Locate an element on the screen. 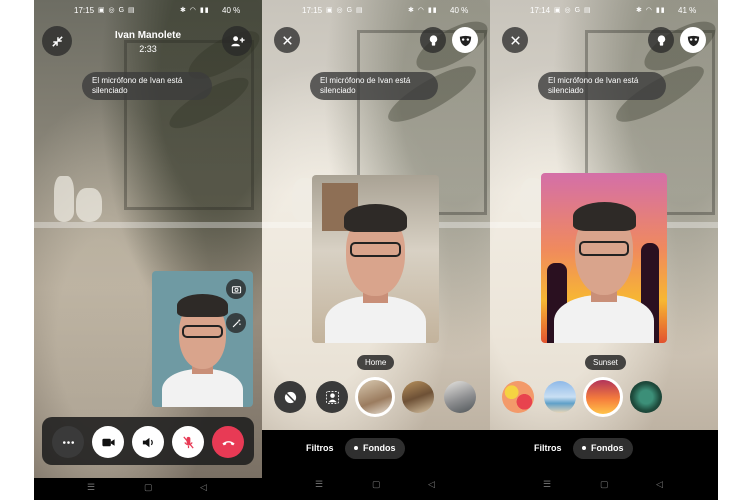 This screenshot has height=500, width=750. end-call-icon is located at coordinates (228, 442).